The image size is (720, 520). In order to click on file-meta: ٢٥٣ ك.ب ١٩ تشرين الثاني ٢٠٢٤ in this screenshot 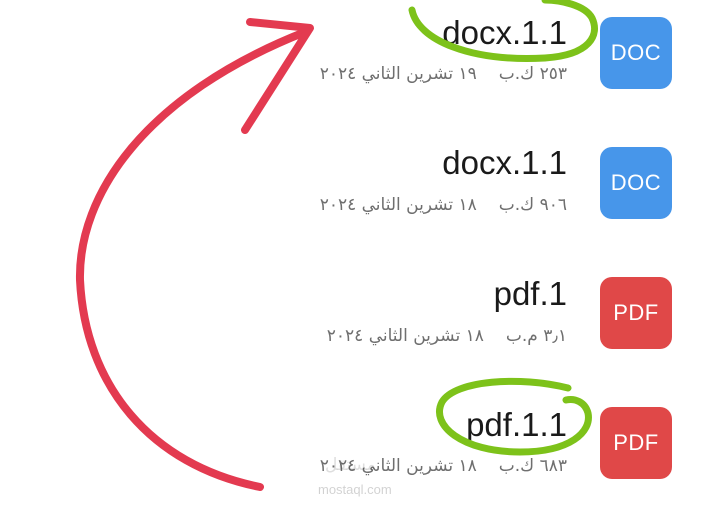, I will do `click(443, 74)`.